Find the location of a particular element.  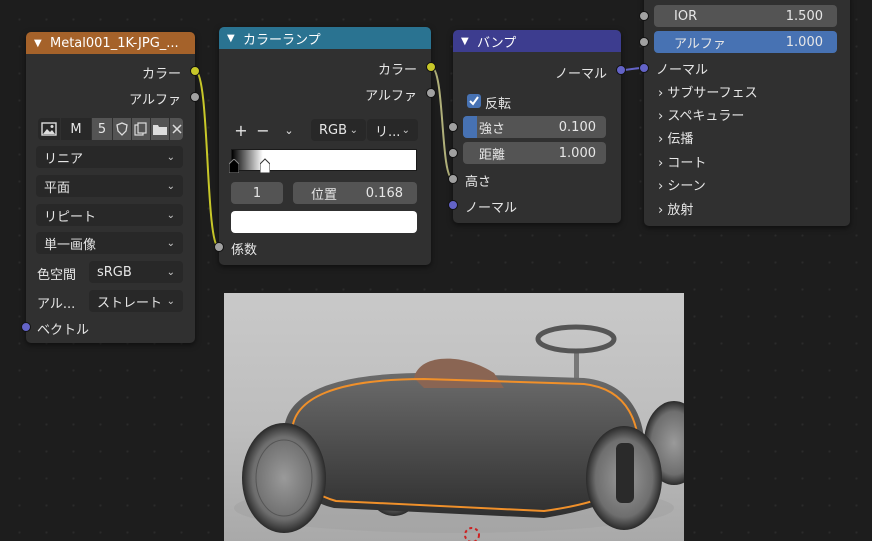

ramp-stop-black is located at coordinates (234, 166).